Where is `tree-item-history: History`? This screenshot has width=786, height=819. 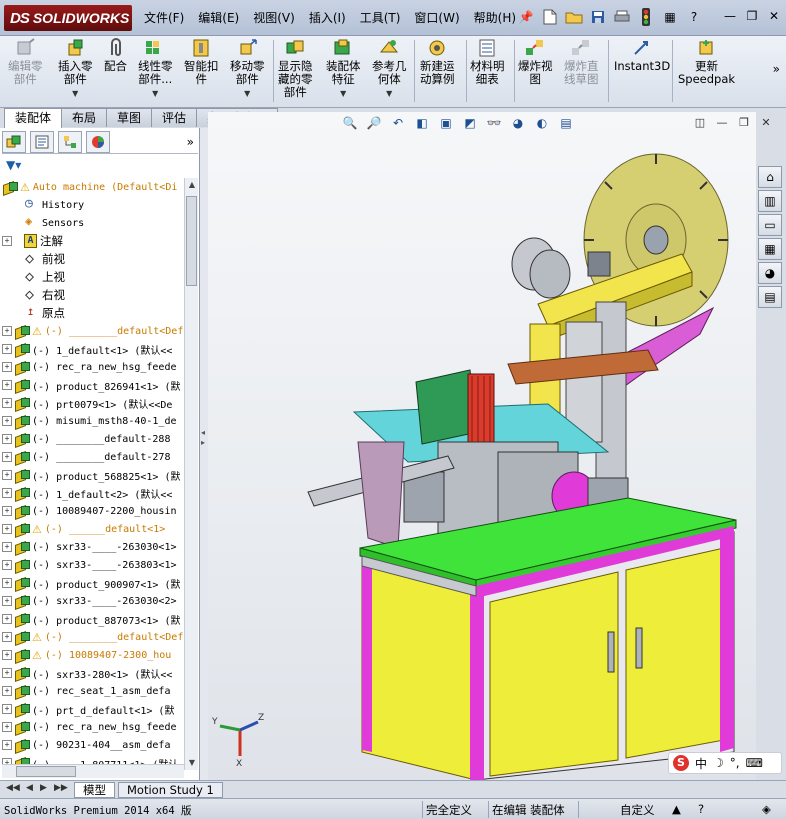
tree-item-history: History is located at coordinates (93, 205).